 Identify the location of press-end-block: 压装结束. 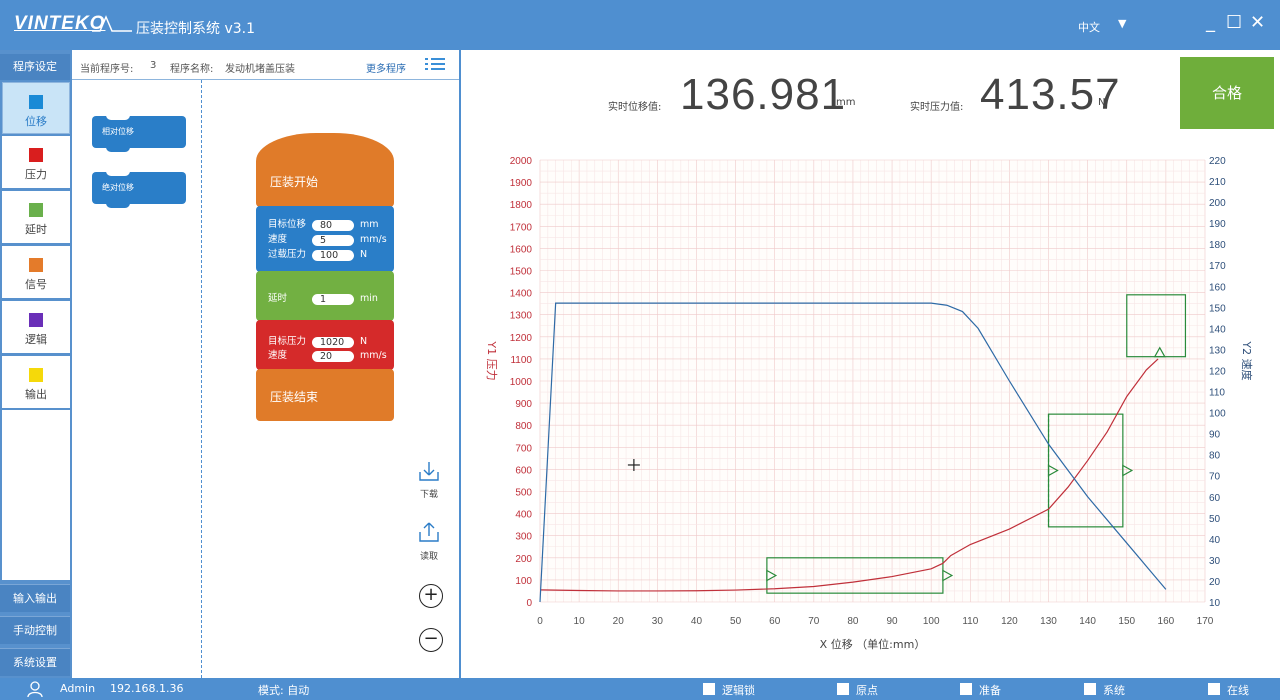
(325, 395).